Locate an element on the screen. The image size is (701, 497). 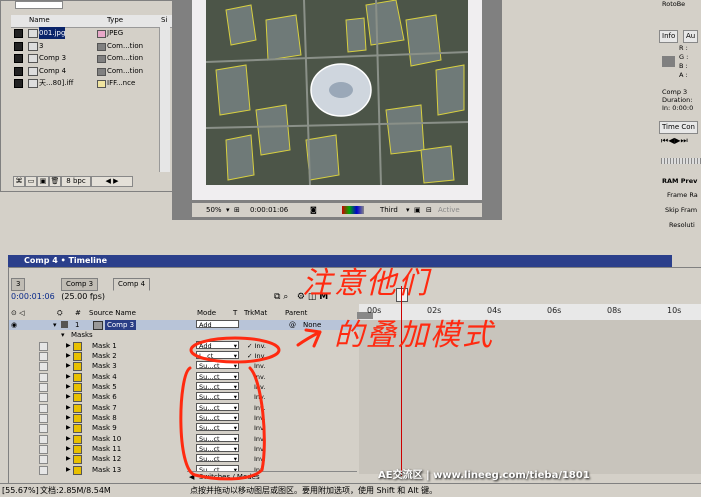
annotation-arrow is located at coordinates (309, 338).